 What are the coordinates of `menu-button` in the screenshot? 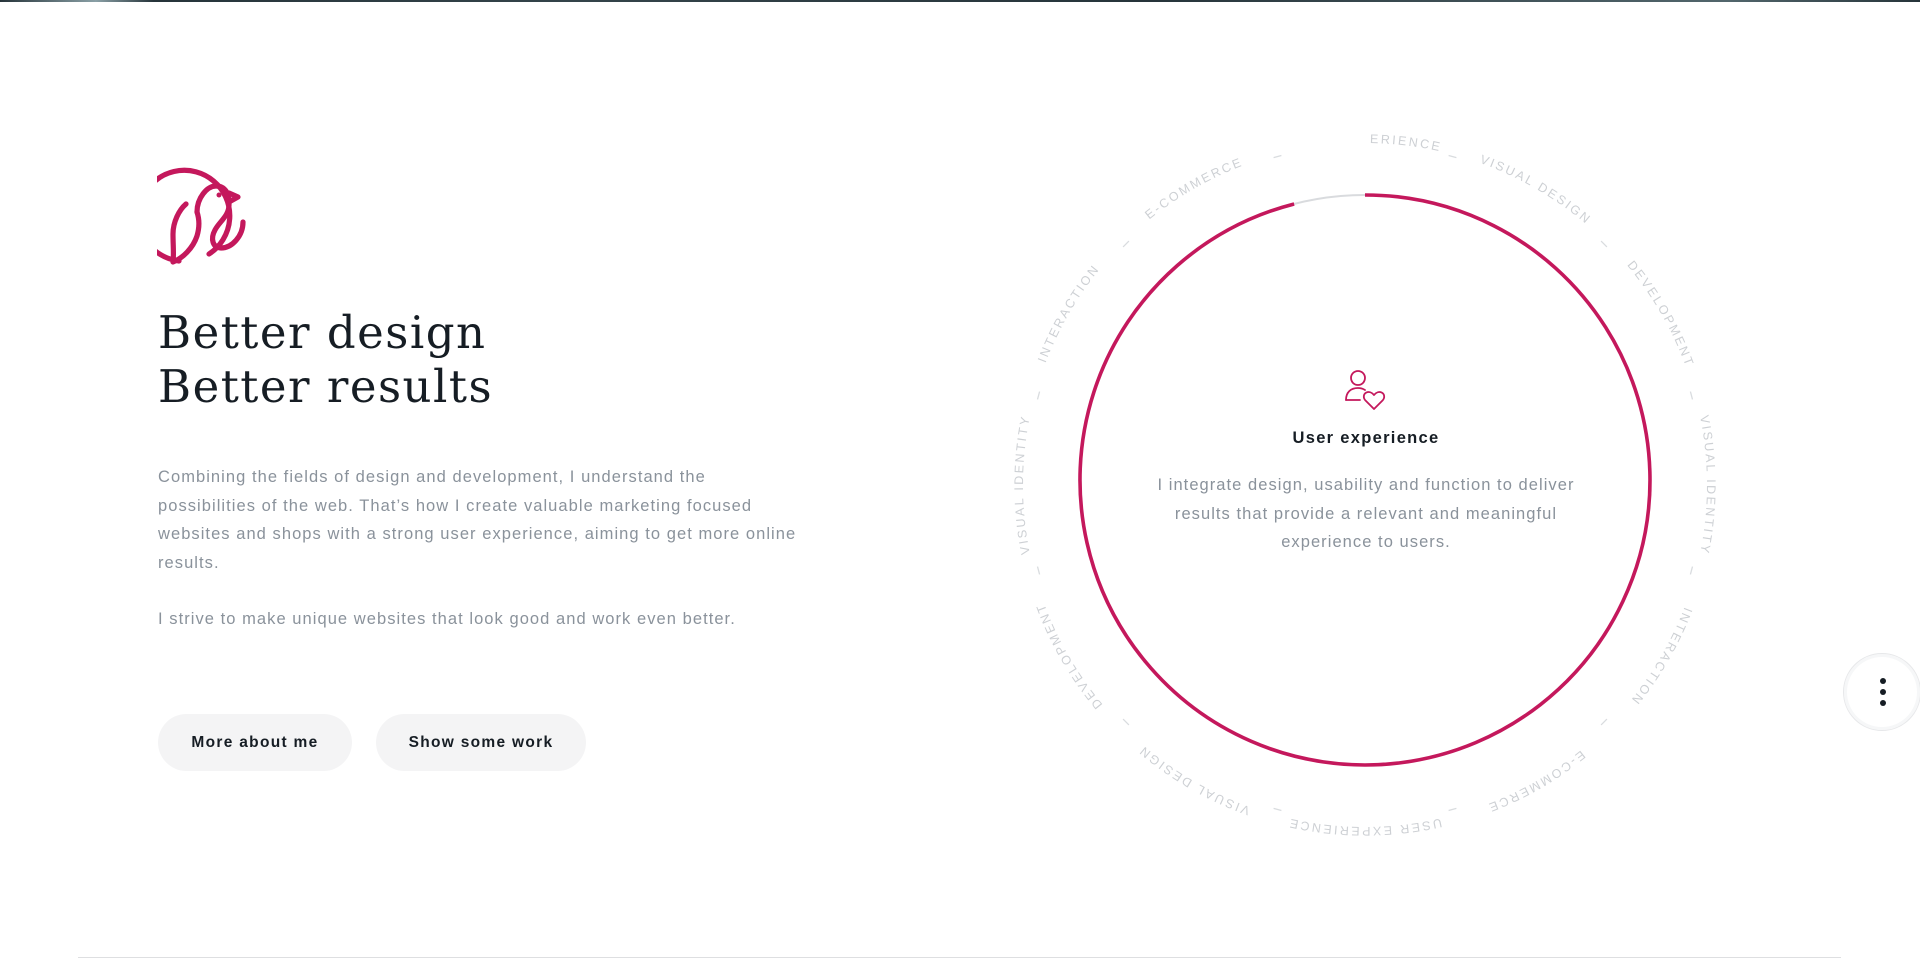 It's located at (1881, 692).